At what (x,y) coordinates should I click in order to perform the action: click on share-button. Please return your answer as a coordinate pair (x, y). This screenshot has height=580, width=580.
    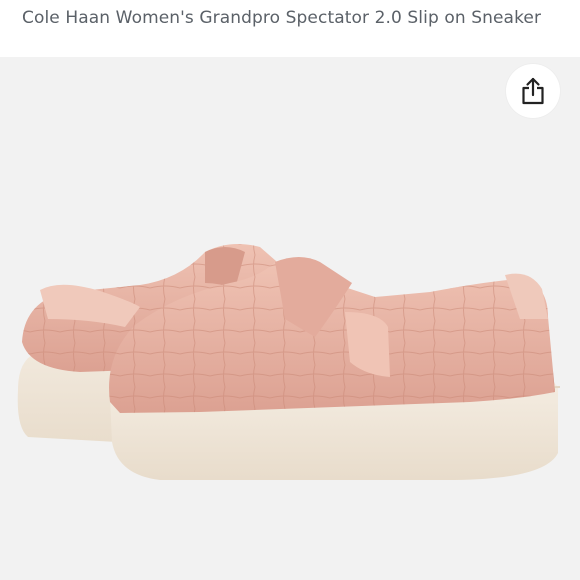
    Looking at the image, I should click on (533, 91).